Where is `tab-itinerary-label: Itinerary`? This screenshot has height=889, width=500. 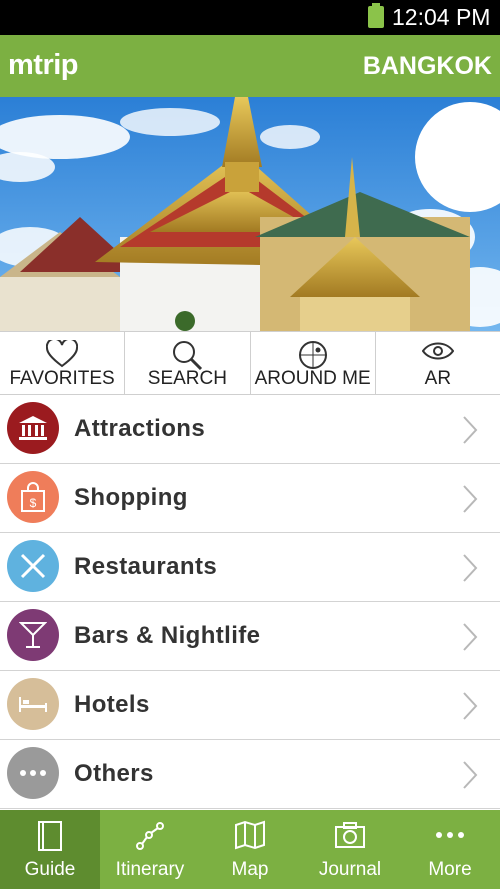
tab-itinerary-label: Itinerary is located at coordinates (150, 869).